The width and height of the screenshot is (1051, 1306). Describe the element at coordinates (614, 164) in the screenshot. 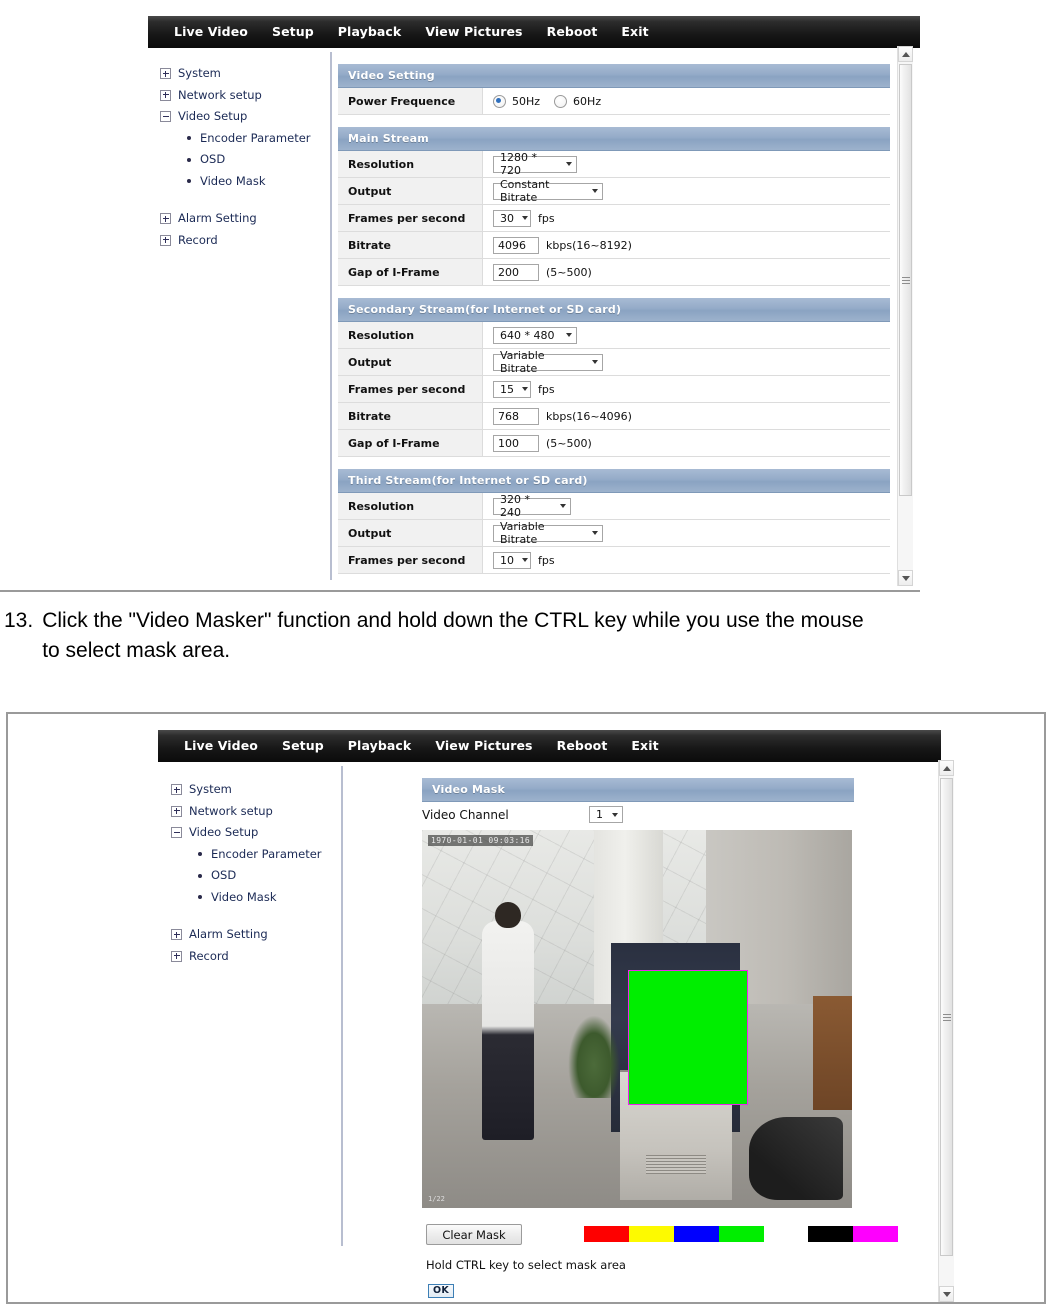

I see `main-stream-resolution-row: Resolution 1280 * 720` at that location.